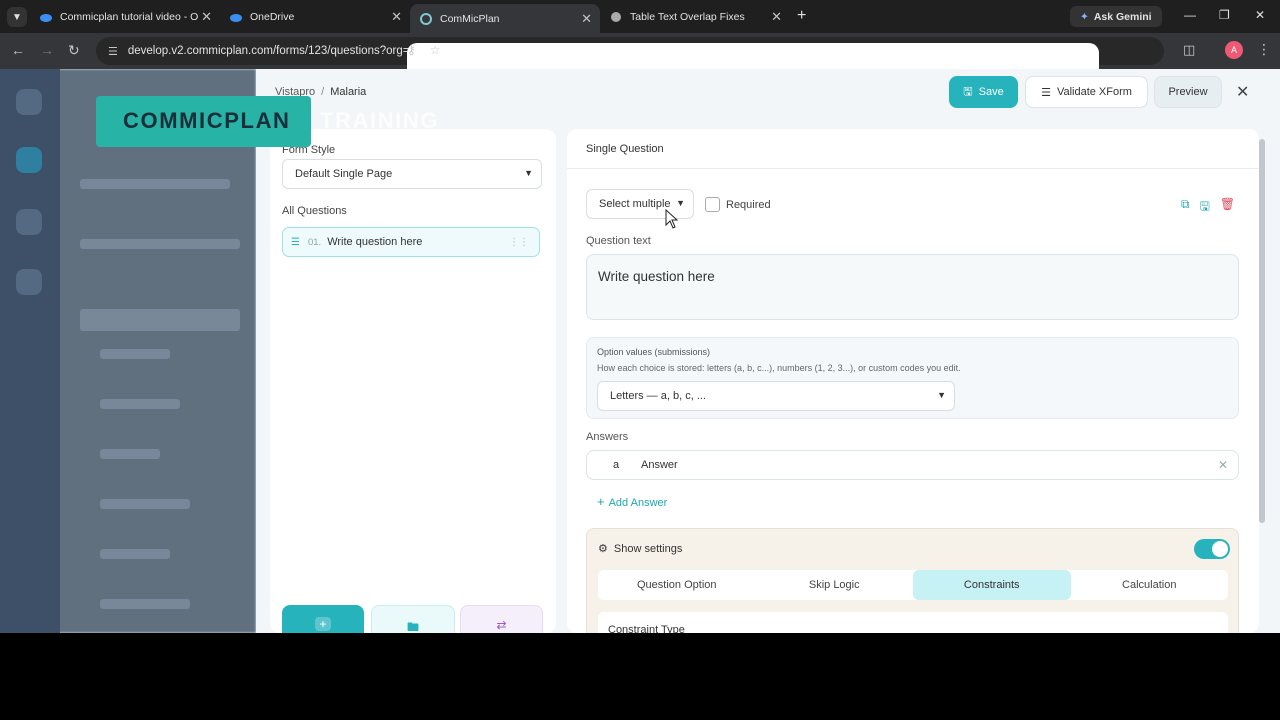  Describe the element at coordinates (654, 352) in the screenshot. I see `option-values-title: Option values (submissions)` at that location.